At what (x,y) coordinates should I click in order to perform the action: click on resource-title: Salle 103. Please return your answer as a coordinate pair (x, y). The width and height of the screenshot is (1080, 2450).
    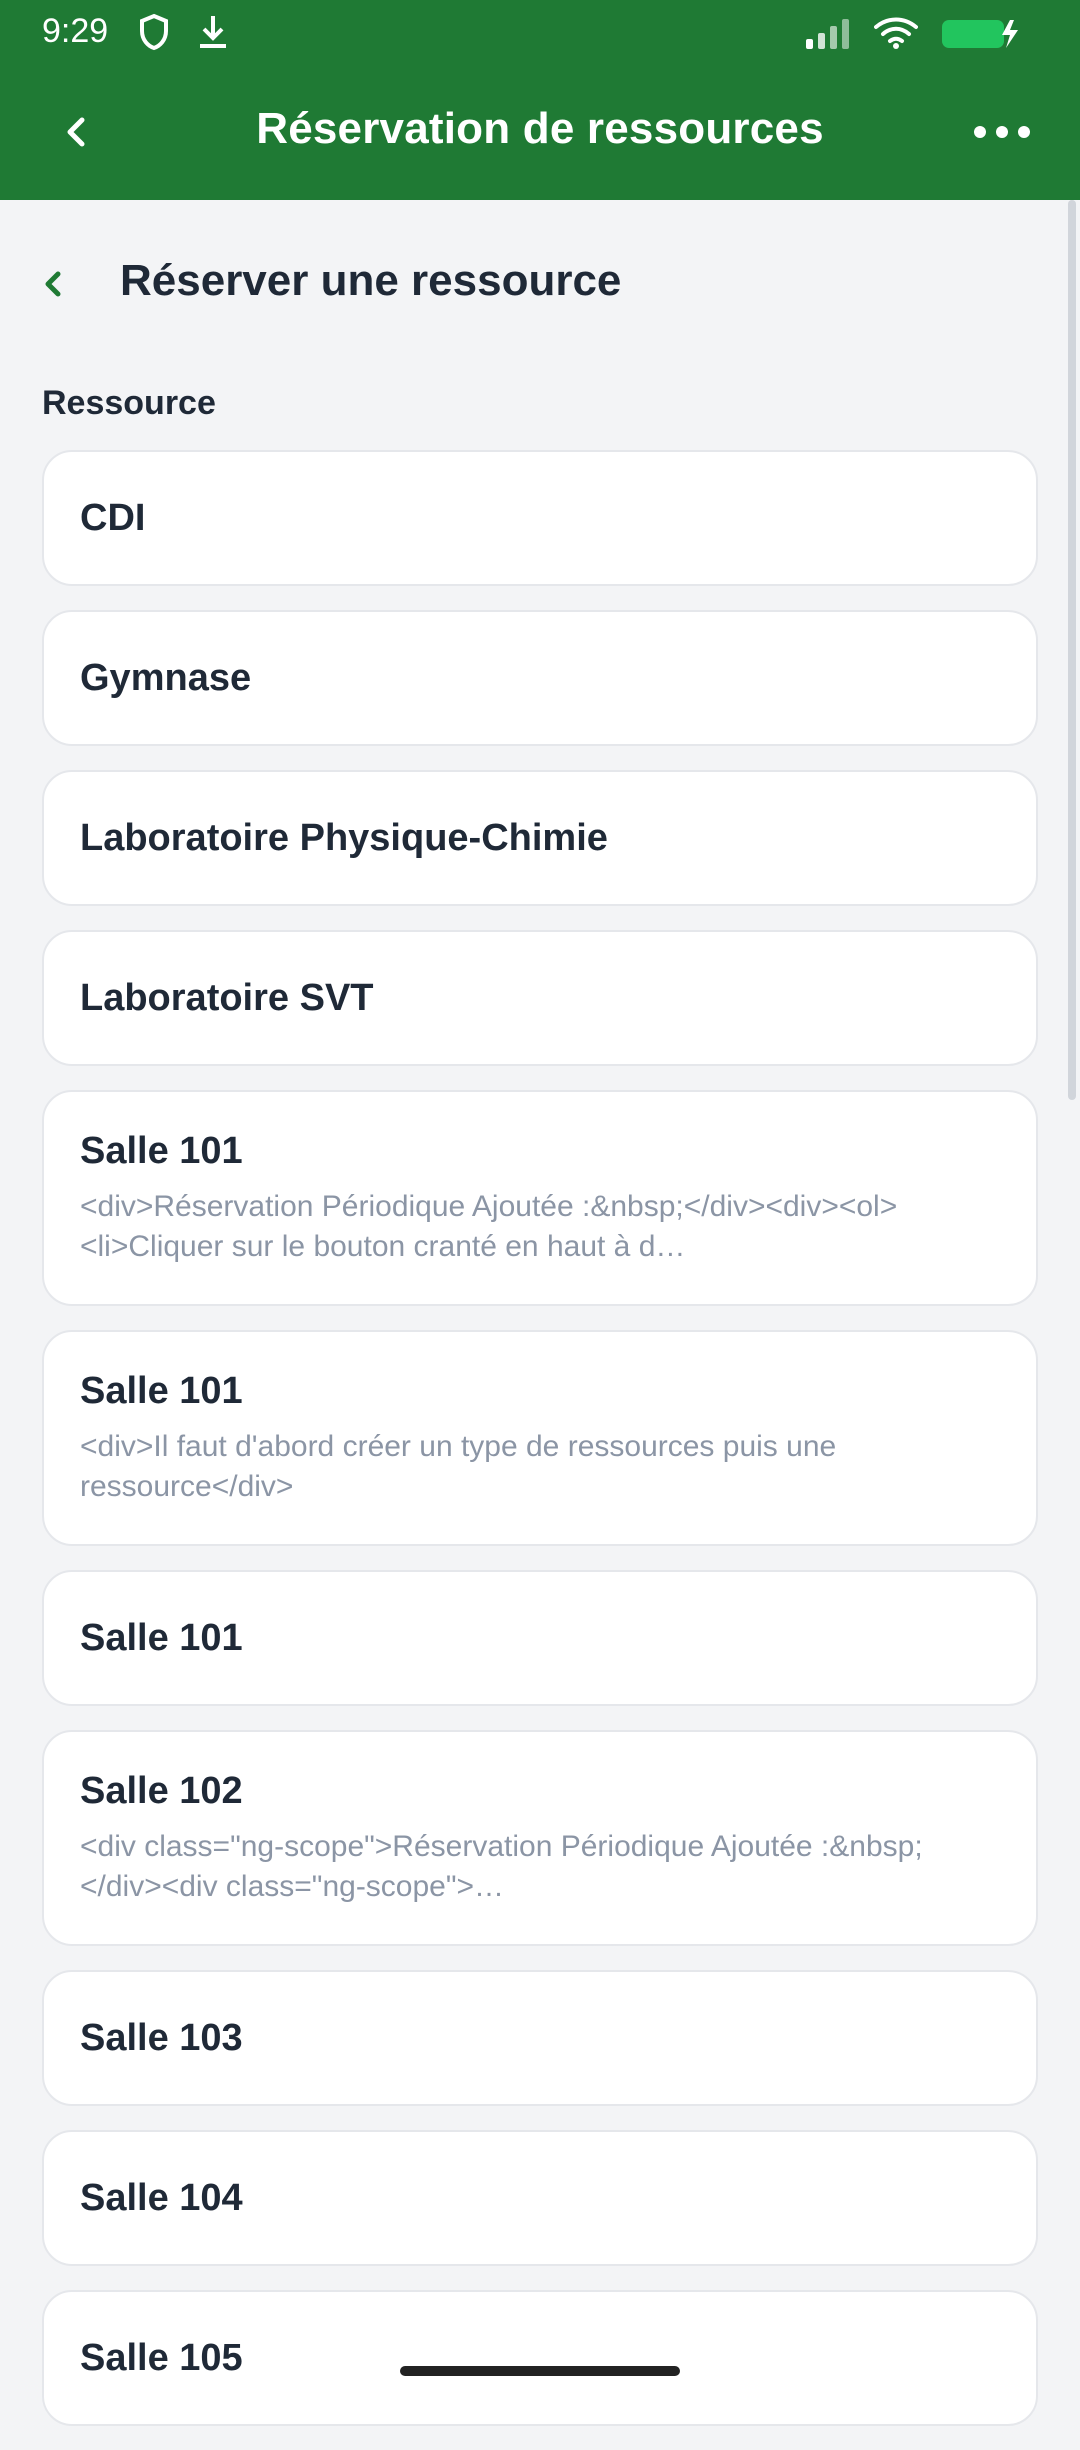
    Looking at the image, I should click on (161, 2037).